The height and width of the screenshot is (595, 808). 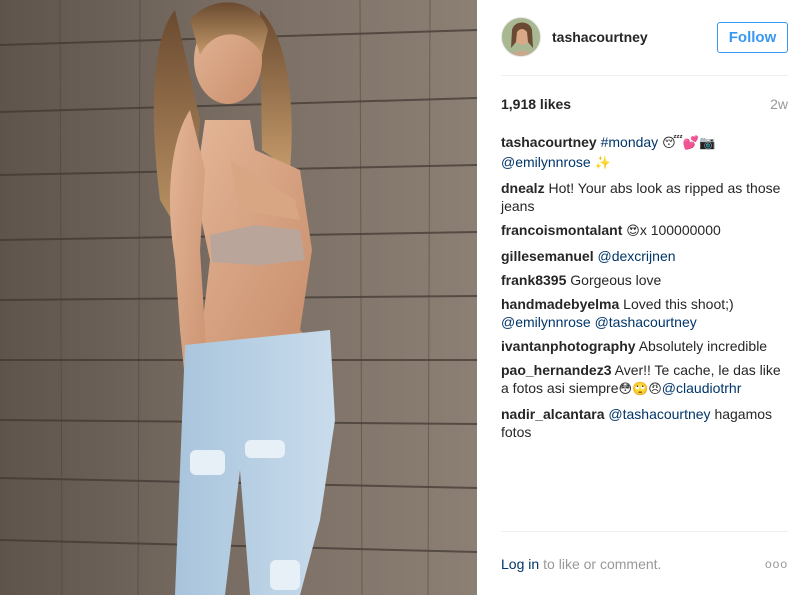 What do you see at coordinates (659, 414) in the screenshot?
I see `mention-link: @tashacourtney` at bounding box center [659, 414].